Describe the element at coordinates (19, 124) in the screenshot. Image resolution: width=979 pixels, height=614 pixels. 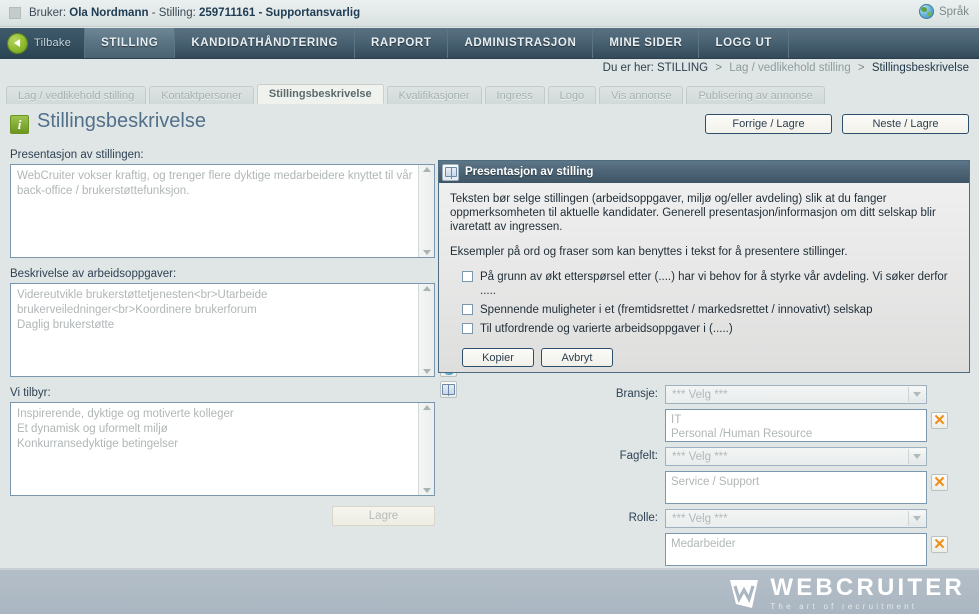
I see `info-icon: i` at that location.